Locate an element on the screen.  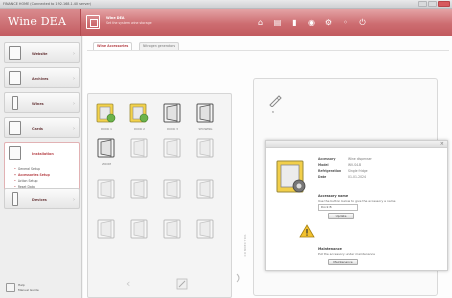
accessory-tile-dock-3: DOCK 3 is located at coordinates (172, 116).